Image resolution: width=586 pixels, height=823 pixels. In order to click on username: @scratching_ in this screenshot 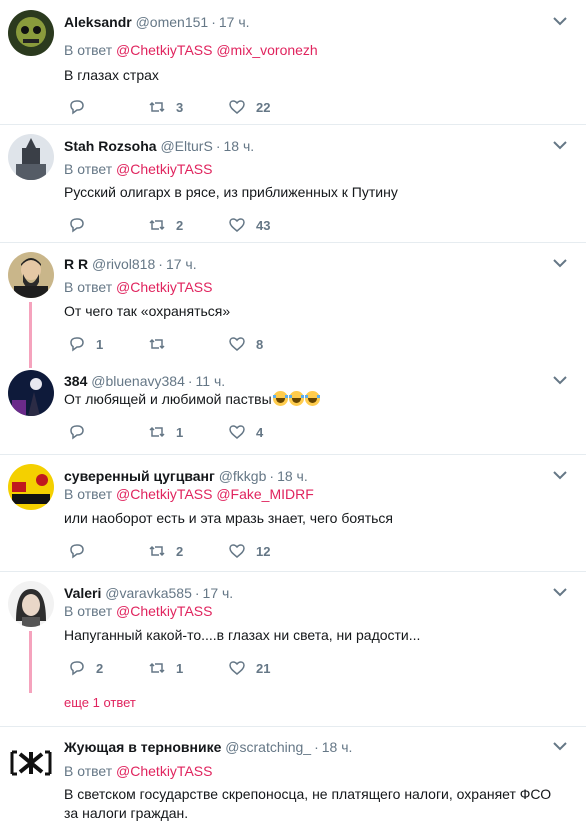, I will do `click(268, 747)`.